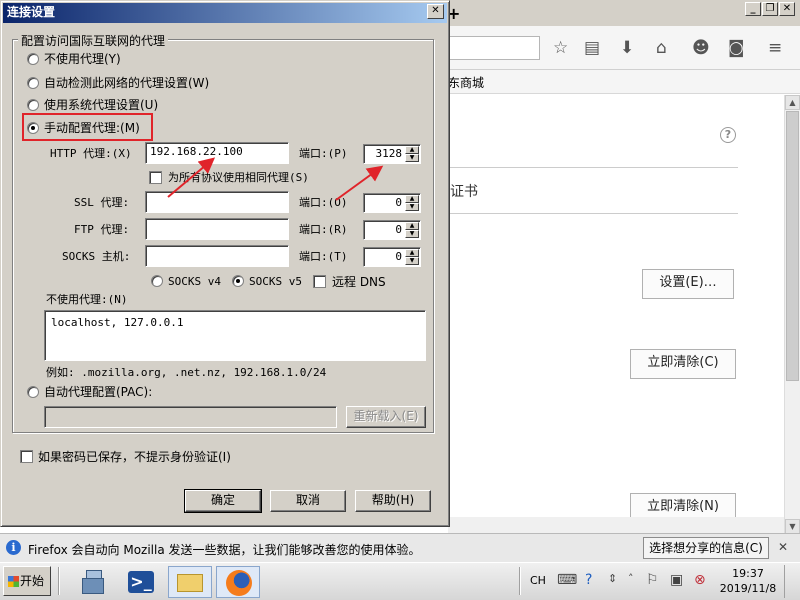 Image resolution: width=800 pixels, height=600 pixels. What do you see at coordinates (612, 578) in the screenshot?
I see `options-icon: ⇕` at bounding box center [612, 578].